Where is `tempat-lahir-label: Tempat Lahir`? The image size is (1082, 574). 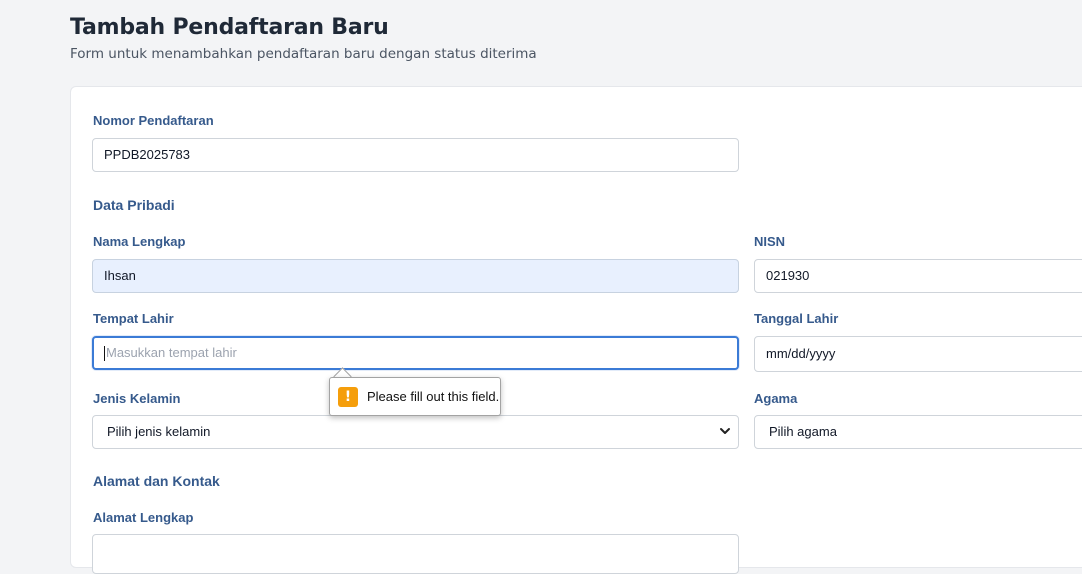 tempat-lahir-label: Tempat Lahir is located at coordinates (133, 318).